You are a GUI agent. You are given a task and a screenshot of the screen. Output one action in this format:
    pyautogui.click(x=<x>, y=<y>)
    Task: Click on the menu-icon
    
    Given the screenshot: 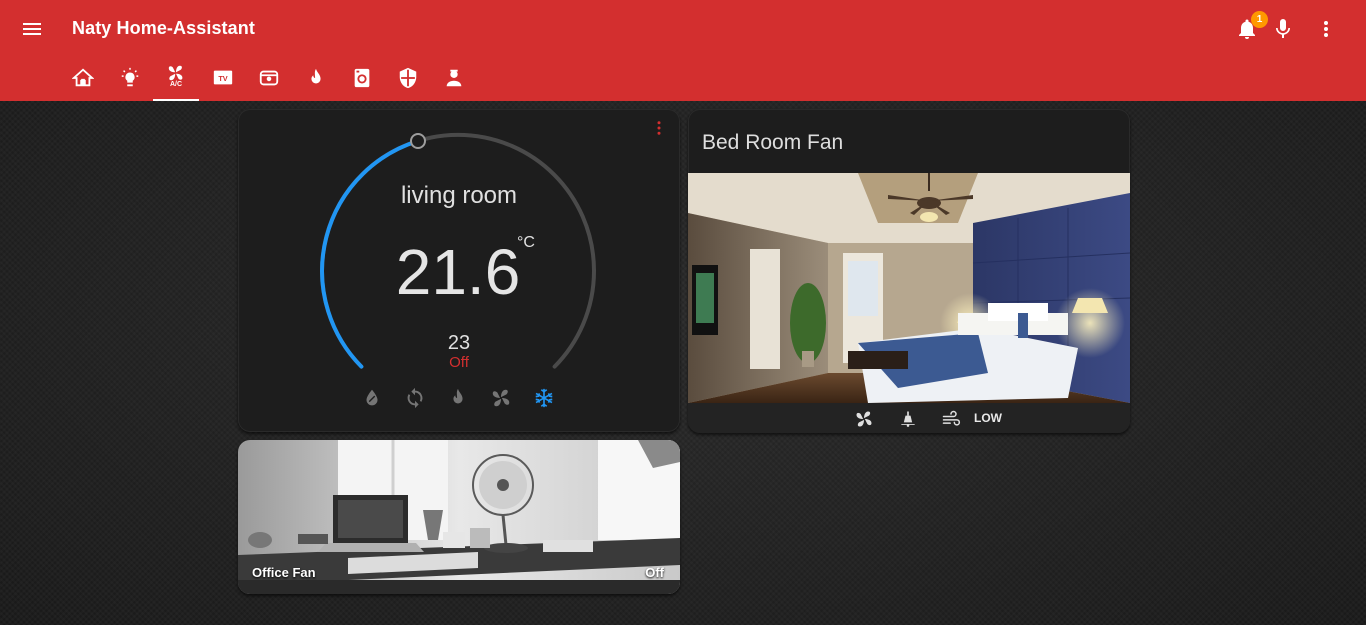 What is the action you would take?
    pyautogui.click(x=32, y=29)
    